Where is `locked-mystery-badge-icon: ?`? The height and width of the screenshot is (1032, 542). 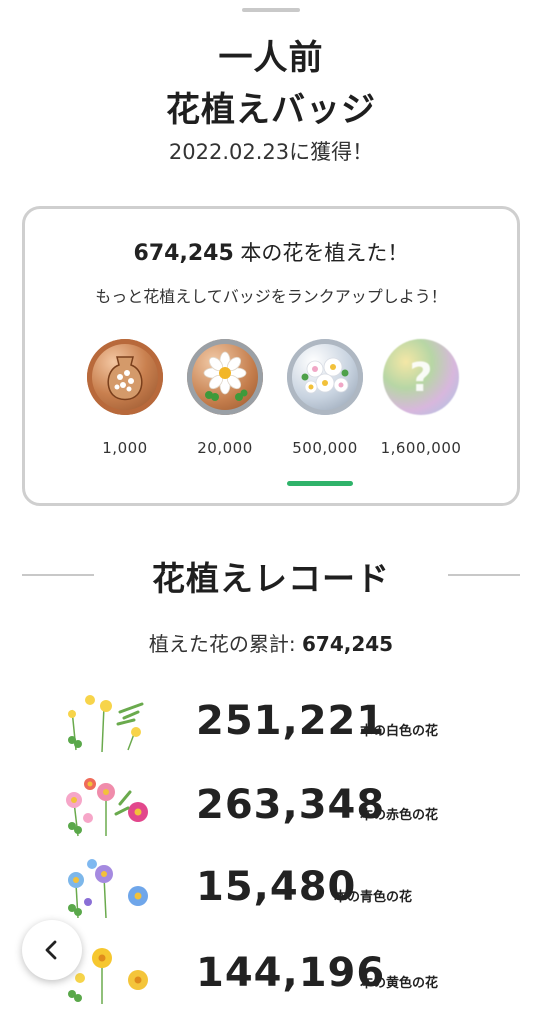 locked-mystery-badge-icon: ? is located at coordinates (421, 377).